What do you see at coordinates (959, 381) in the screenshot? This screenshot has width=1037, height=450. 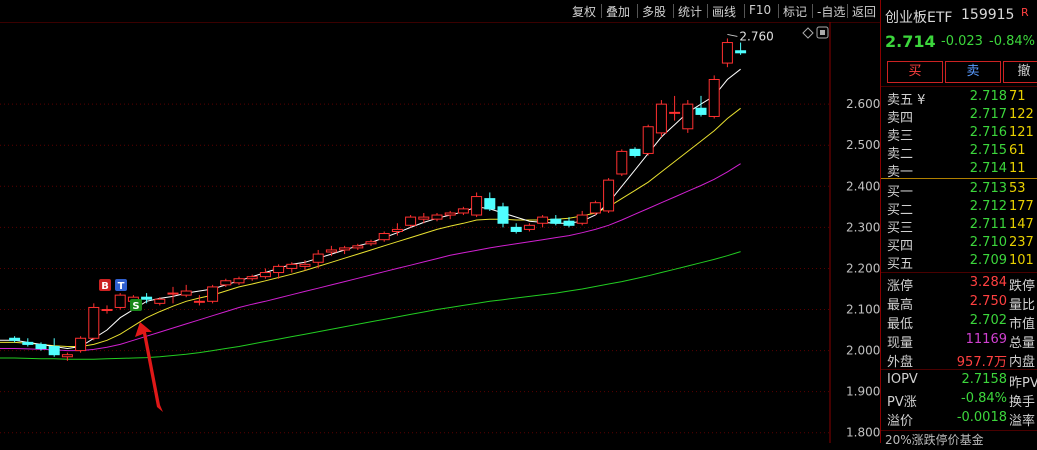 I see `iopv-row: IOPV 2.7158 昨PV` at bounding box center [959, 381].